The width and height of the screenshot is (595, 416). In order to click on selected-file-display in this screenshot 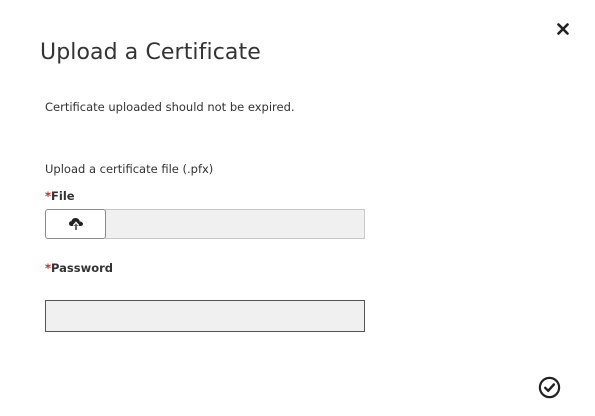, I will do `click(235, 224)`.